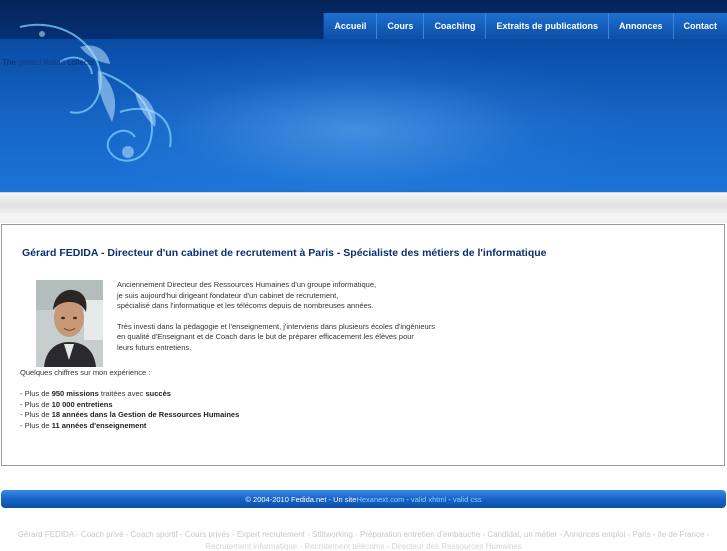 This screenshot has width=727, height=551. I want to click on profile-photo, so click(69, 323).